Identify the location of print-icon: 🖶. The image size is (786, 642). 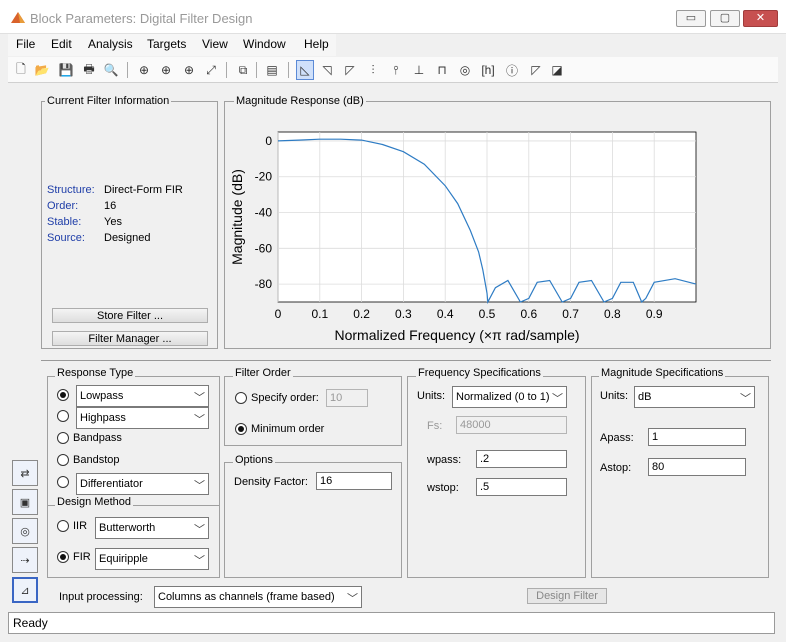
(89, 70).